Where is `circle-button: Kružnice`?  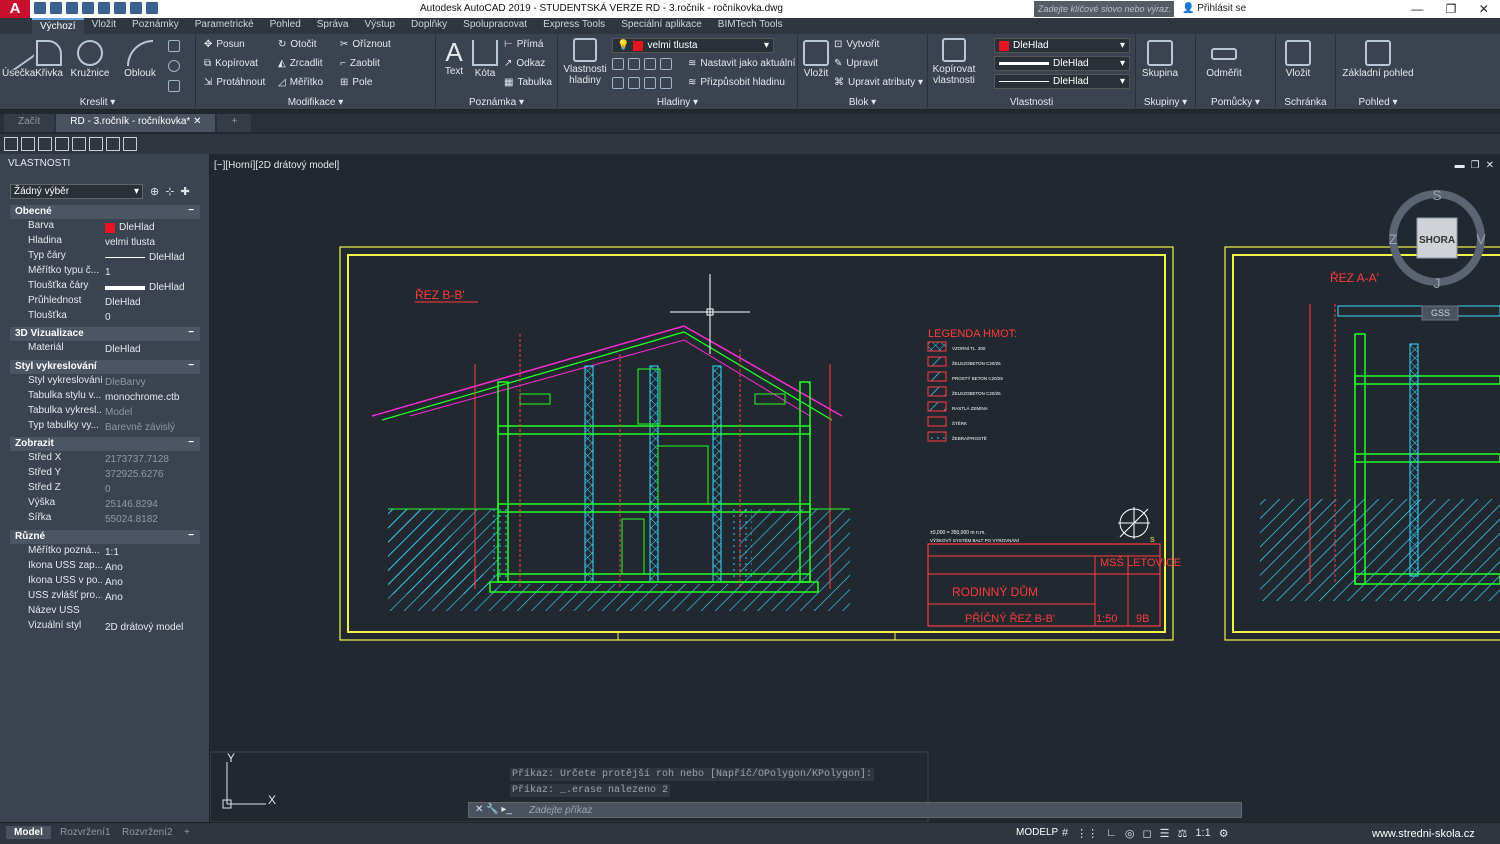 circle-button: Kružnice is located at coordinates (90, 59).